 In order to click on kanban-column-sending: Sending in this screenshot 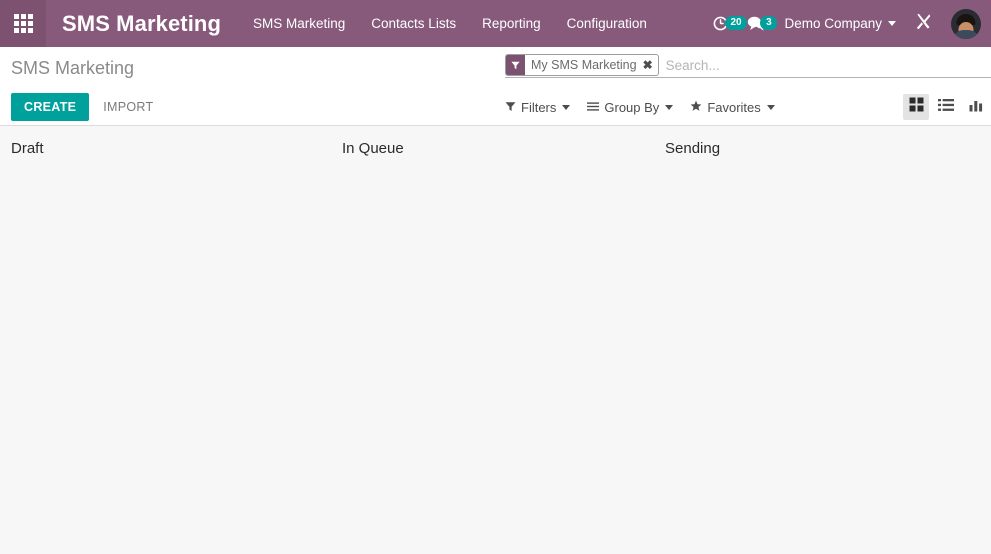, I will do `click(827, 141)`.